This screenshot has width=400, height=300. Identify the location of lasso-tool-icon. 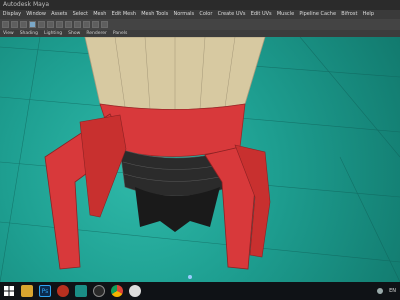
(14, 24).